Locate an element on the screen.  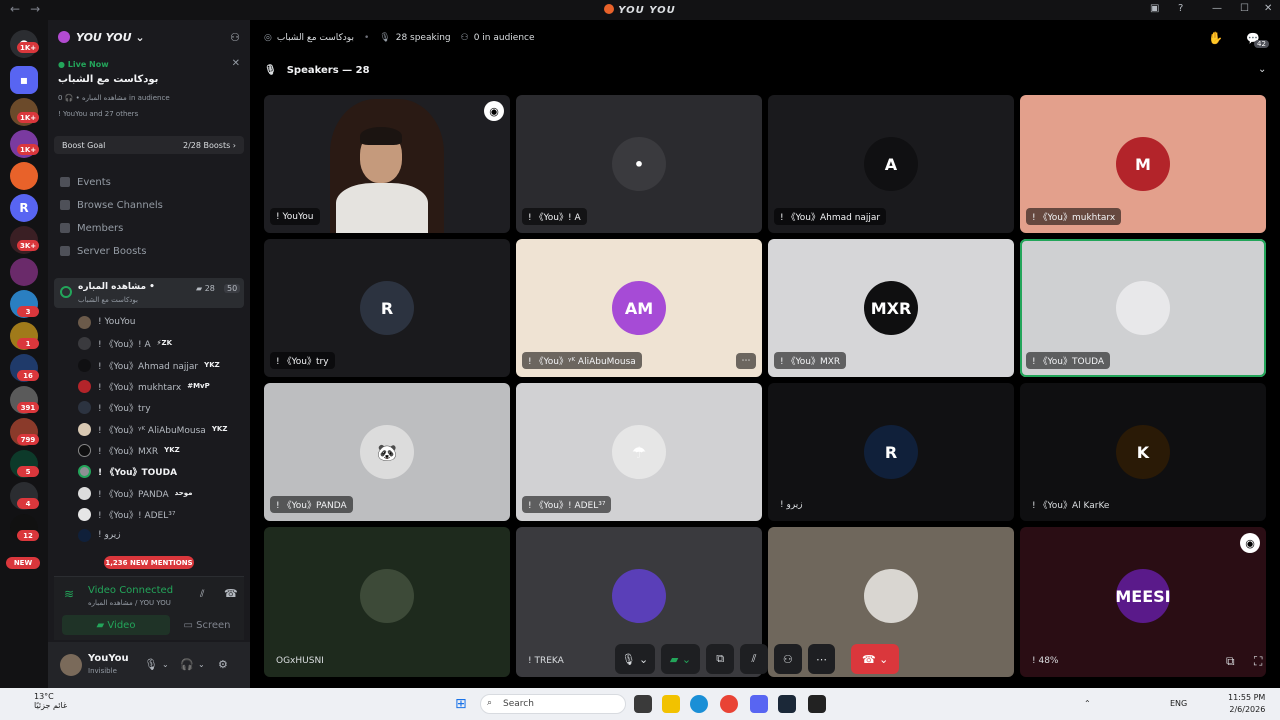
file-explorer-icon is located at coordinates (671, 704).